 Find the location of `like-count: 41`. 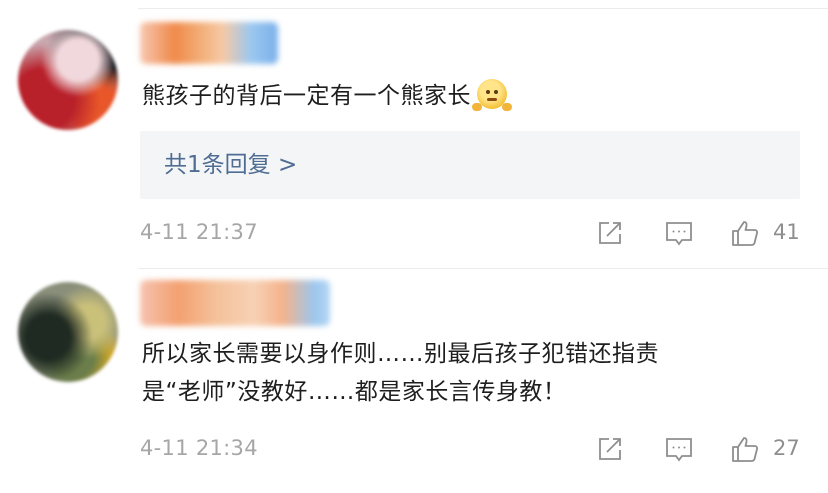

like-count: 41 is located at coordinates (786, 232).